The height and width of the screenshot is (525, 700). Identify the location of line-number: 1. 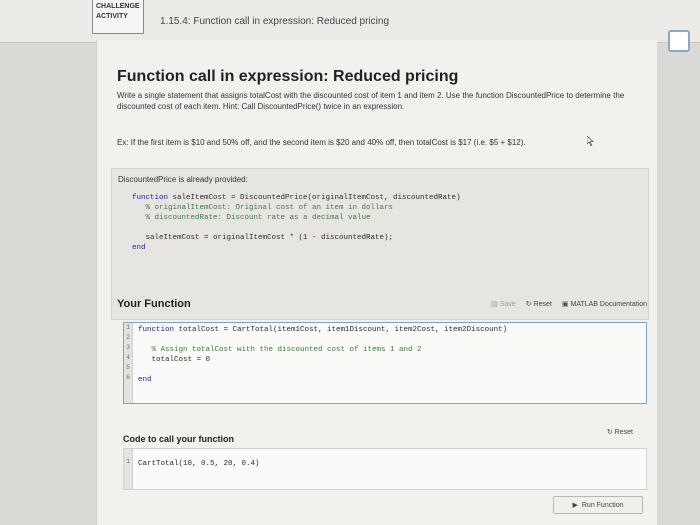
(128, 327).